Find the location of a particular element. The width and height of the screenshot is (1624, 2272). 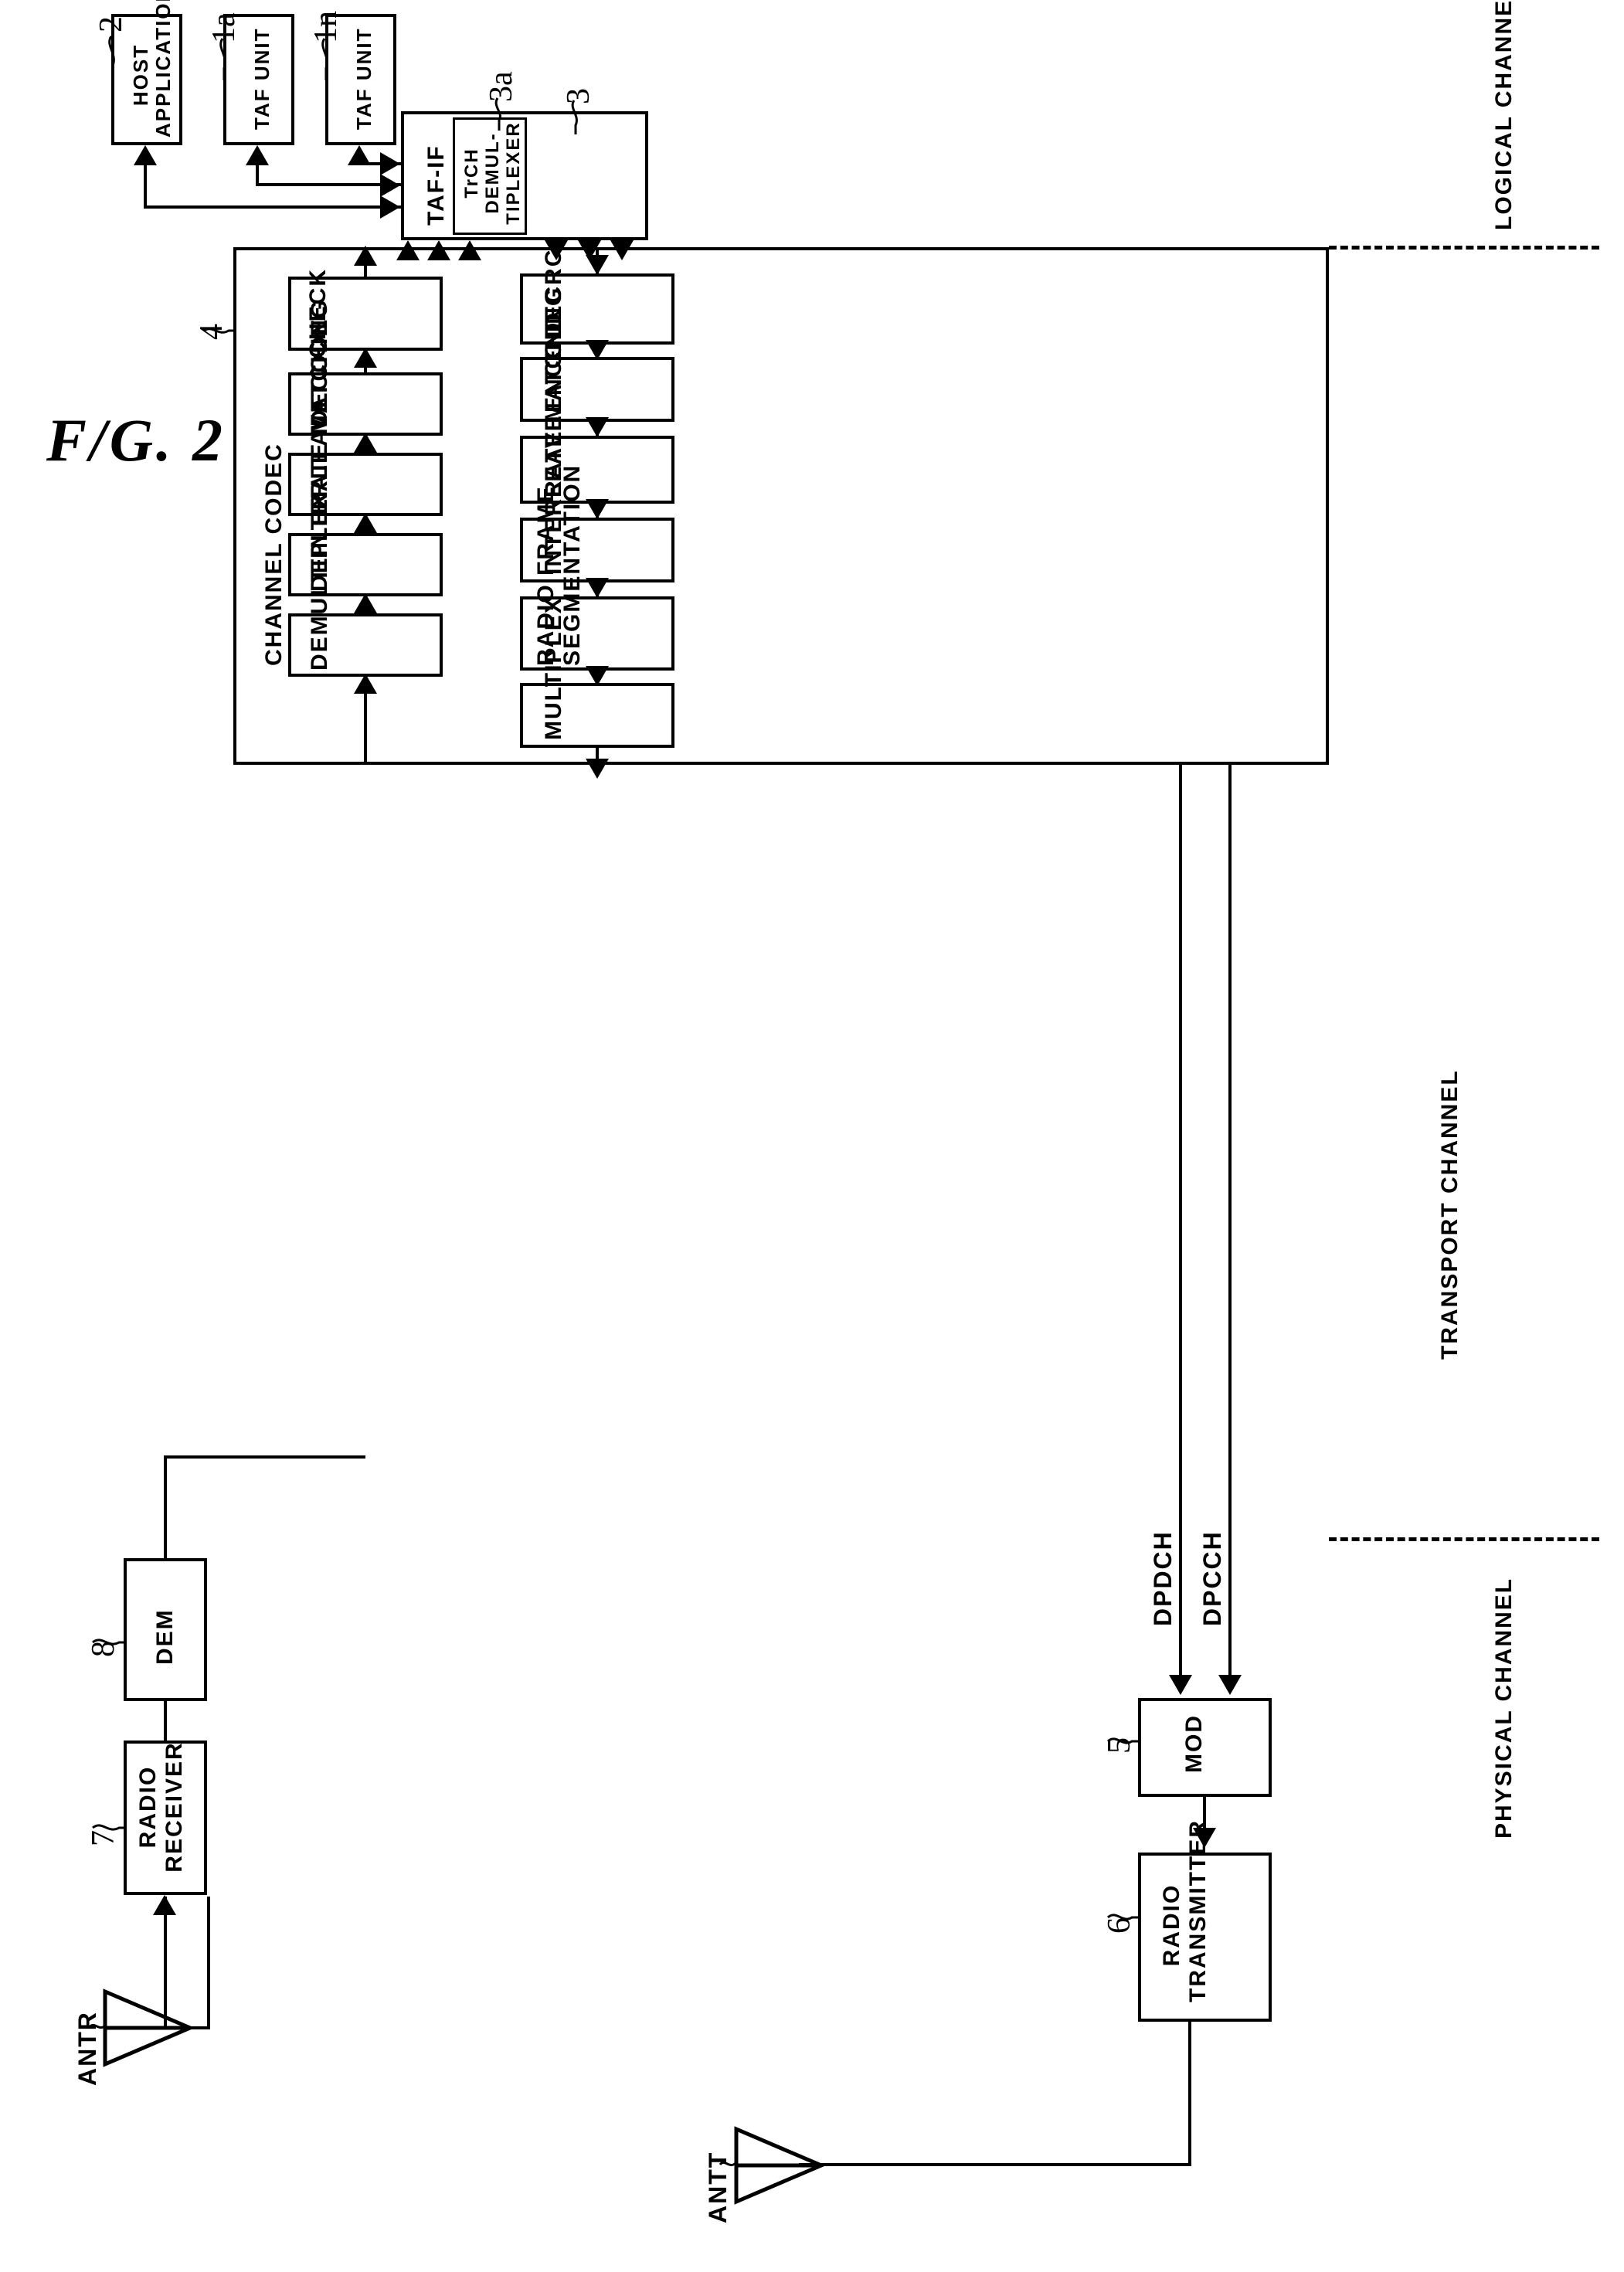

arrow-to-taf-unit-a is located at coordinates (257, 155).